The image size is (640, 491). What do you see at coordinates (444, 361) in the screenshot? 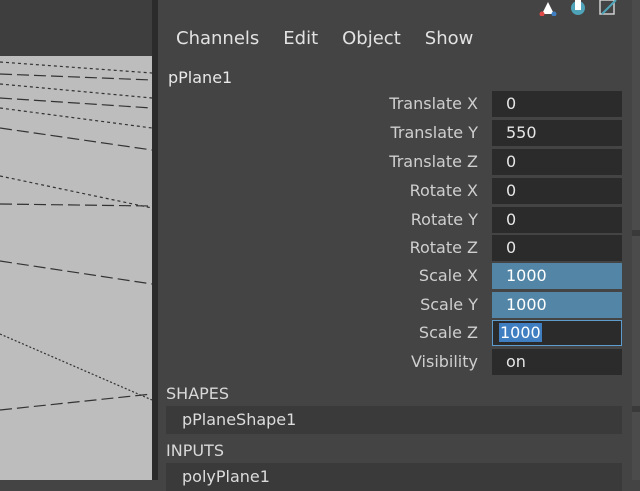
I see `attribute-label: Visibility` at bounding box center [444, 361].